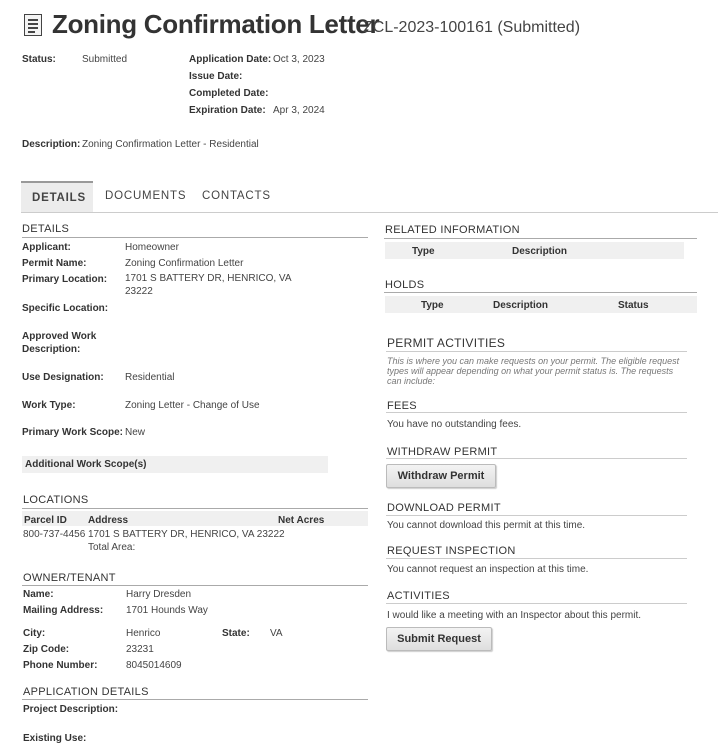 Image resolution: width=718 pixels, height=750 pixels. Describe the element at coordinates (195, 699) in the screenshot. I see `application-details-rule` at that location.